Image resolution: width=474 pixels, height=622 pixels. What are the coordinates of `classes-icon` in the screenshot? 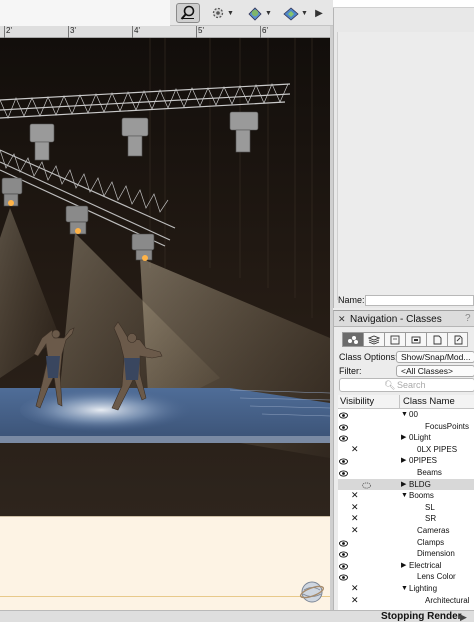 It's located at (353, 339).